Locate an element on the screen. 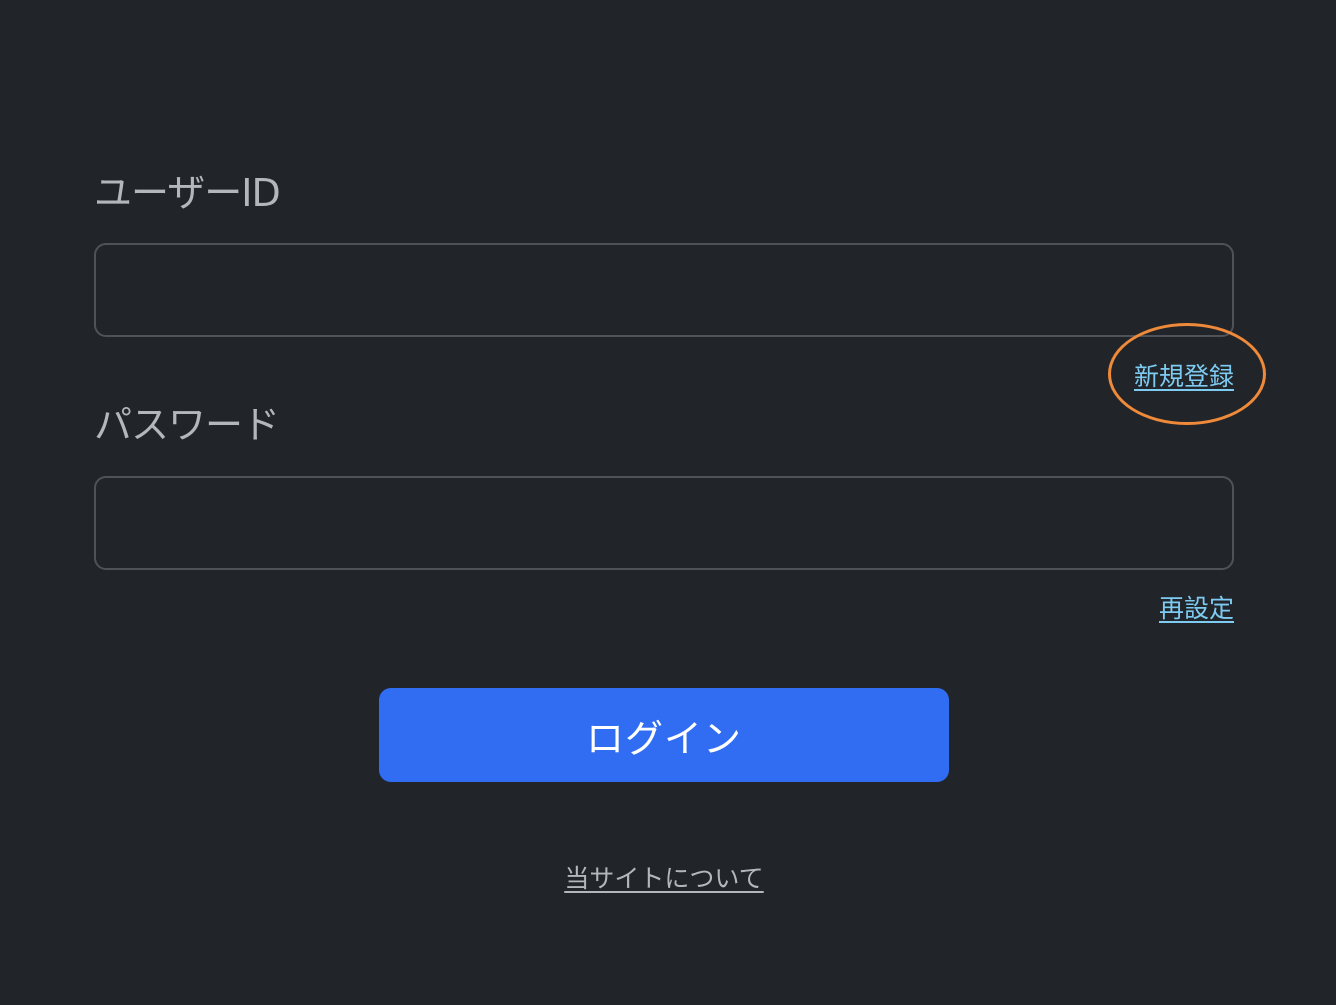  about-site-link: 当サイトについて is located at coordinates (663, 878).